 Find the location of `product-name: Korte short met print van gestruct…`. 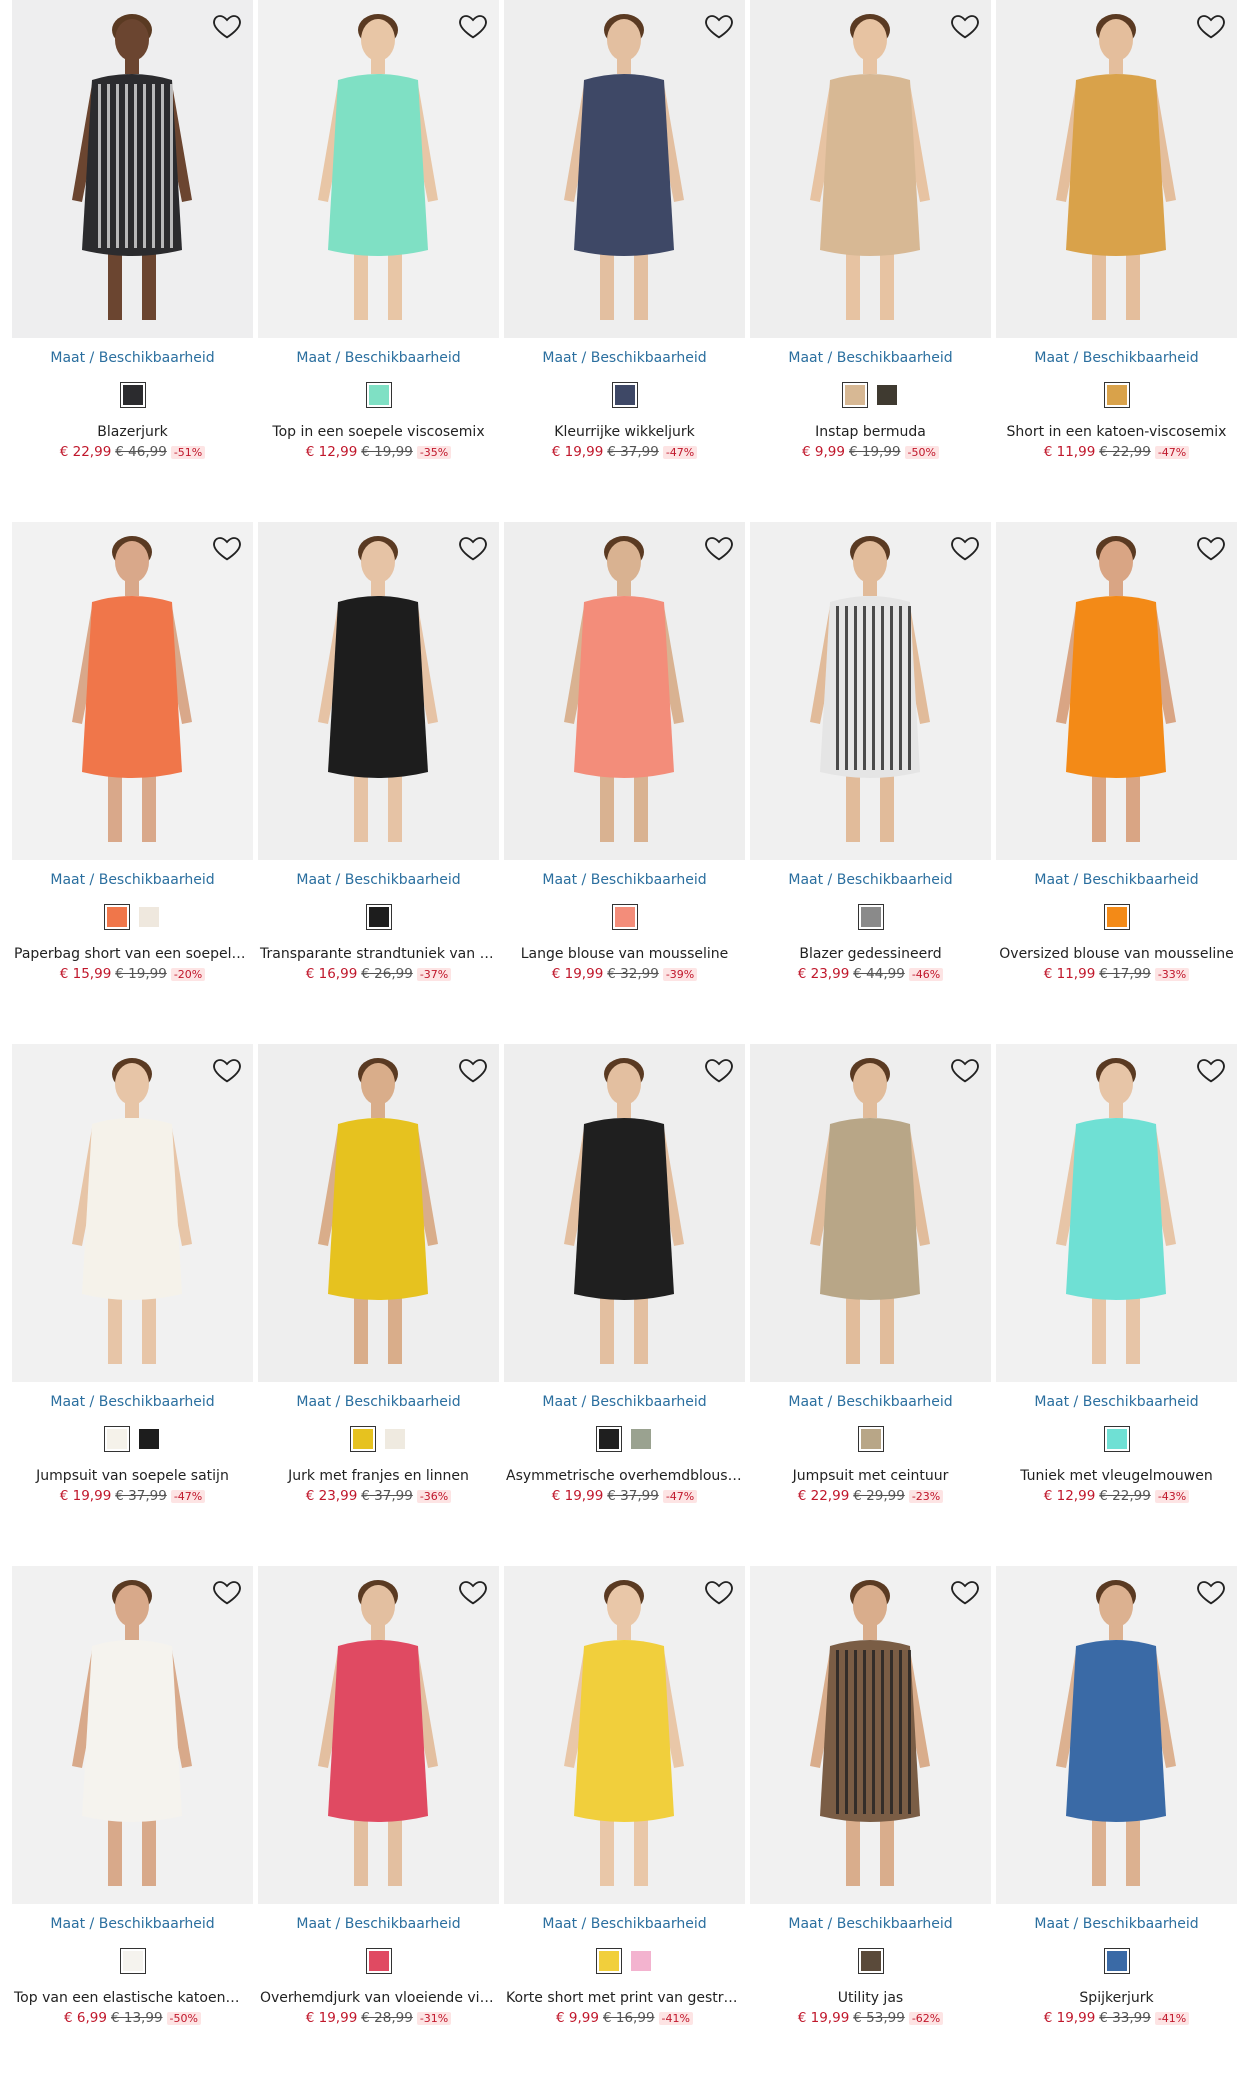

product-name: Korte short met print van gestruct… is located at coordinates (624, 1998).